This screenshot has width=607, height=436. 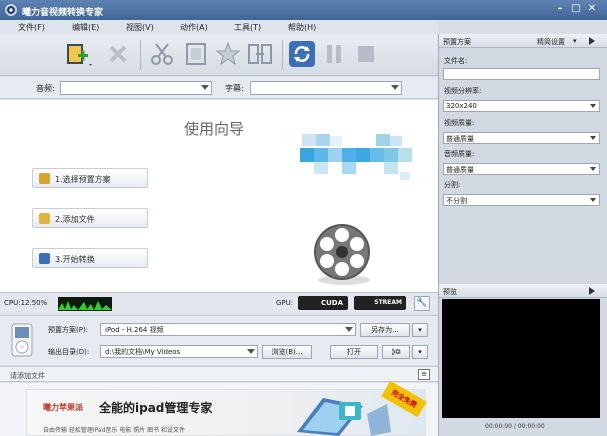 What do you see at coordinates (114, 430) in the screenshot?
I see `banner-subtitle: 自由传输 轻松管理iPad音乐 电影 照片 图书 和设文件` at bounding box center [114, 430].